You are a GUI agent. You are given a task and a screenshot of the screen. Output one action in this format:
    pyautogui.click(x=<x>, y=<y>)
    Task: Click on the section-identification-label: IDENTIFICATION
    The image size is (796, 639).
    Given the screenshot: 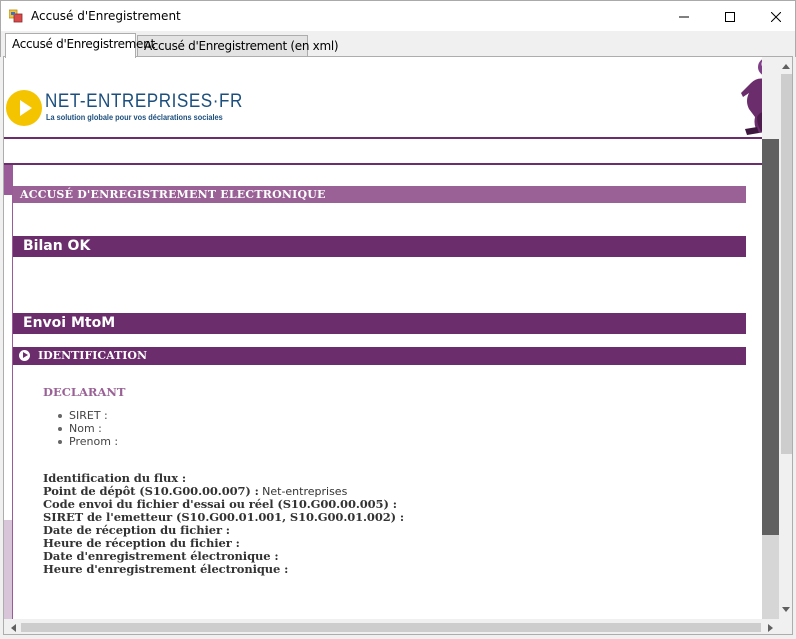 What is the action you would take?
    pyautogui.click(x=93, y=355)
    